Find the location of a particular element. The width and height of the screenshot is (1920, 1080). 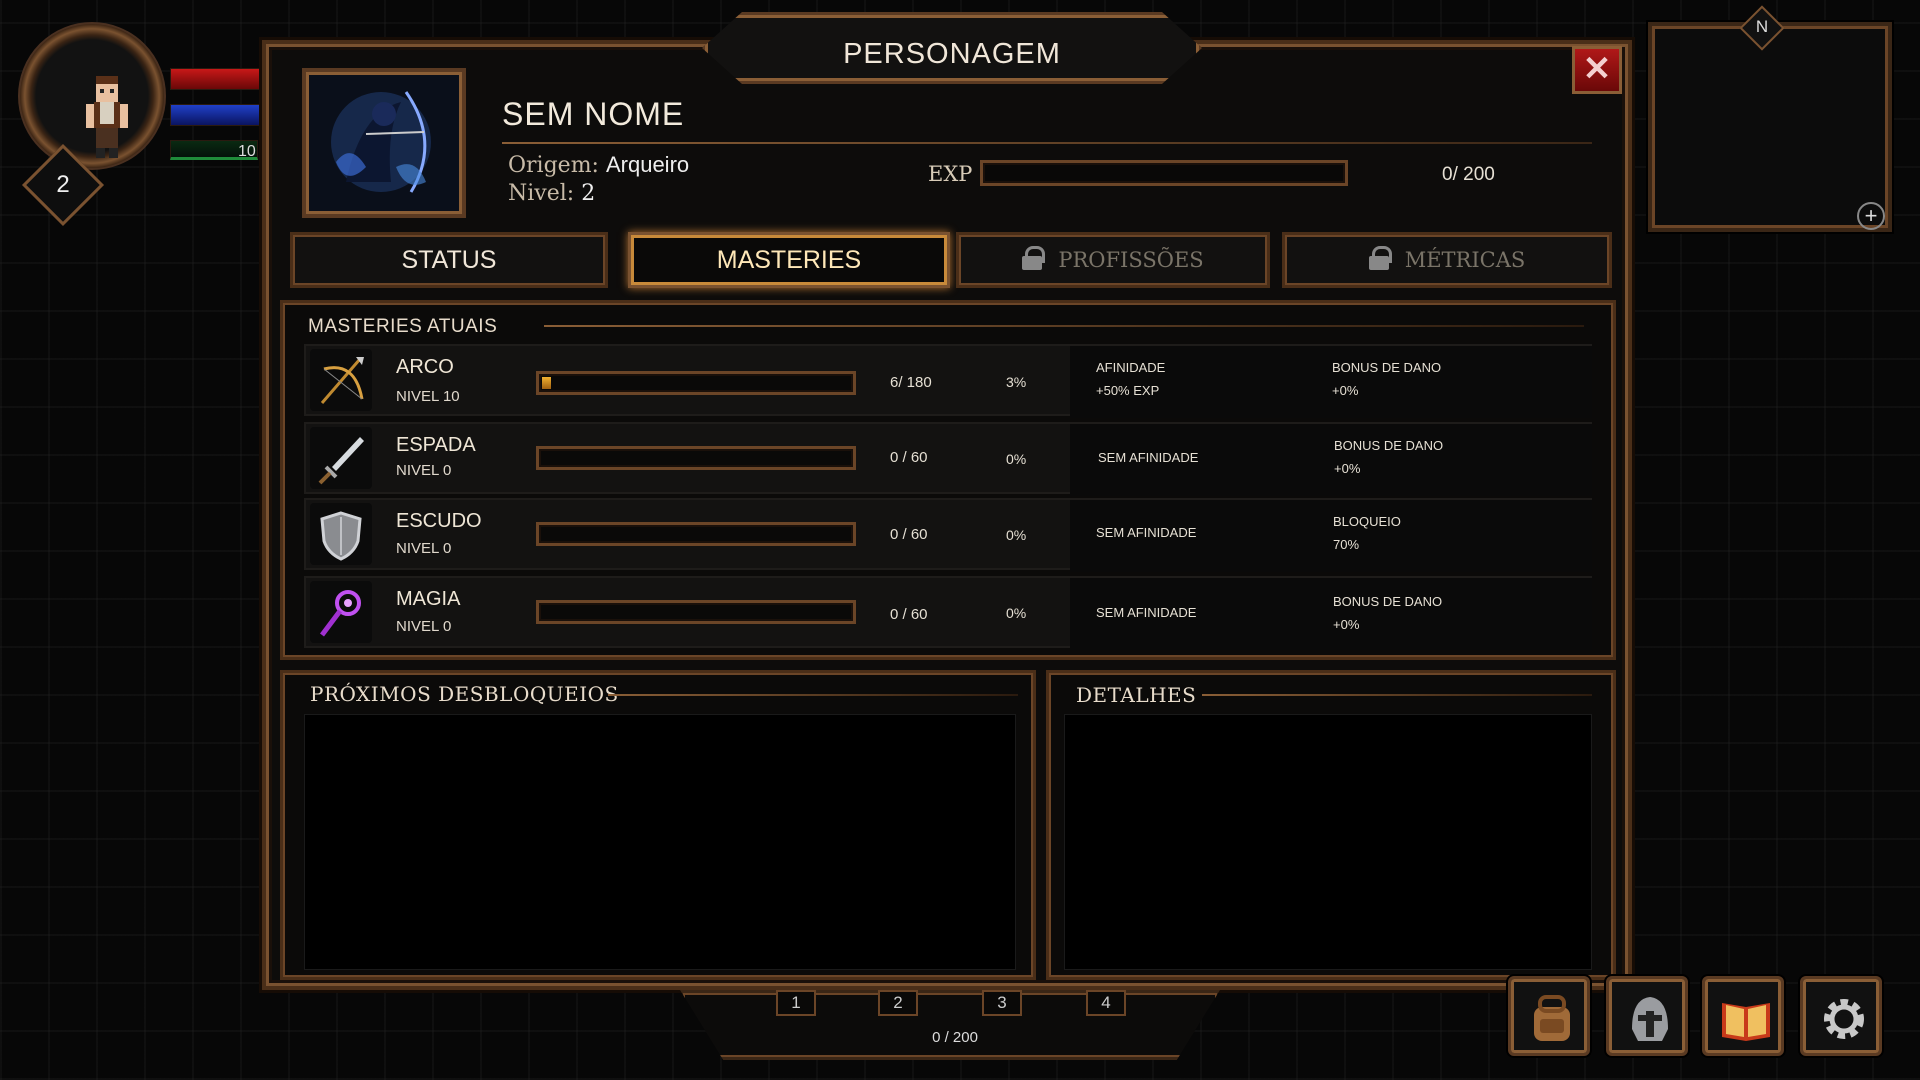

close-button: ✕ is located at coordinates (1597, 70).